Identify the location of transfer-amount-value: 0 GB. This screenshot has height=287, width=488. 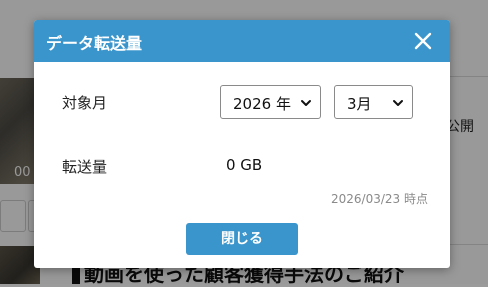
(244, 165).